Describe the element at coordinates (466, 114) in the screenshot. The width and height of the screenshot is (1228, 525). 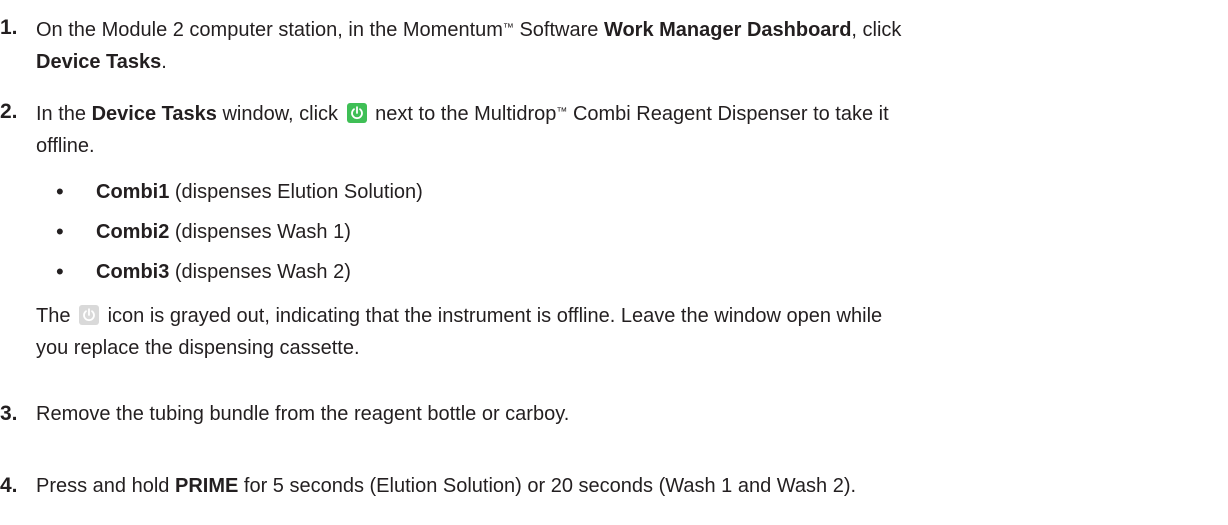
I see `text-run: next to the Multidrop` at that location.